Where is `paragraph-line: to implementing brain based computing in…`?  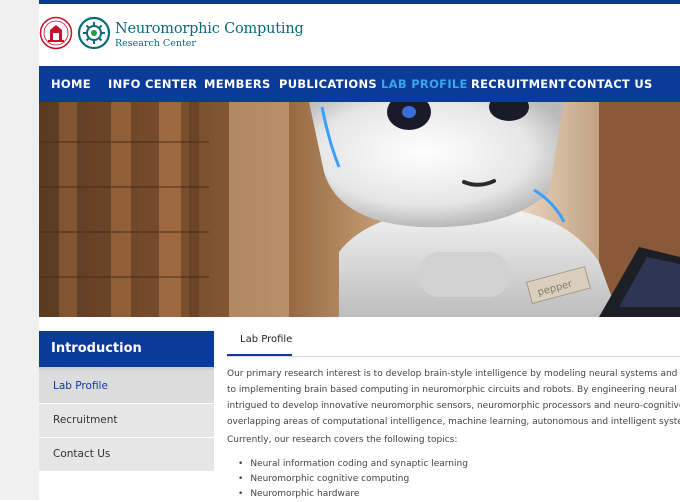
paragraph-line: to implementing brain based computing in… is located at coordinates (453, 390).